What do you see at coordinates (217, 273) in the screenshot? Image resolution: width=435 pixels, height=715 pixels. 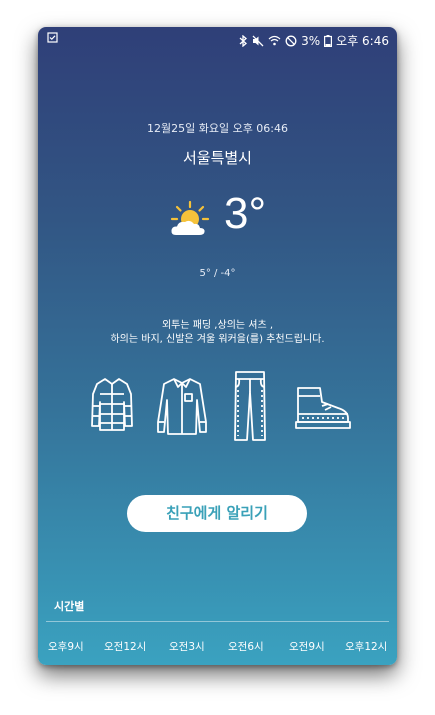 I see `temperature-range: 5° / -4°` at bounding box center [217, 273].